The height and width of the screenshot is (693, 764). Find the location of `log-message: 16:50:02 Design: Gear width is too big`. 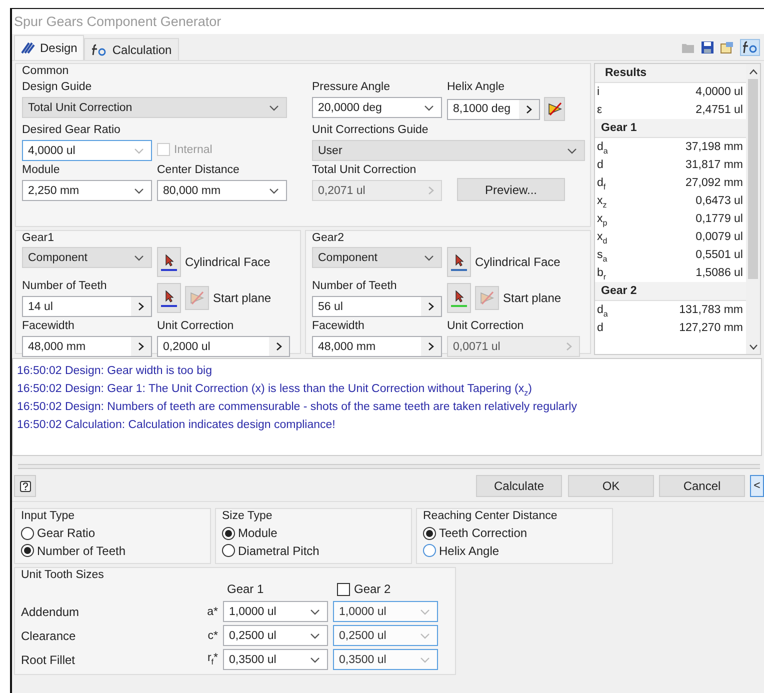

log-message: 16:50:02 Design: Gear width is too big is located at coordinates (115, 371).